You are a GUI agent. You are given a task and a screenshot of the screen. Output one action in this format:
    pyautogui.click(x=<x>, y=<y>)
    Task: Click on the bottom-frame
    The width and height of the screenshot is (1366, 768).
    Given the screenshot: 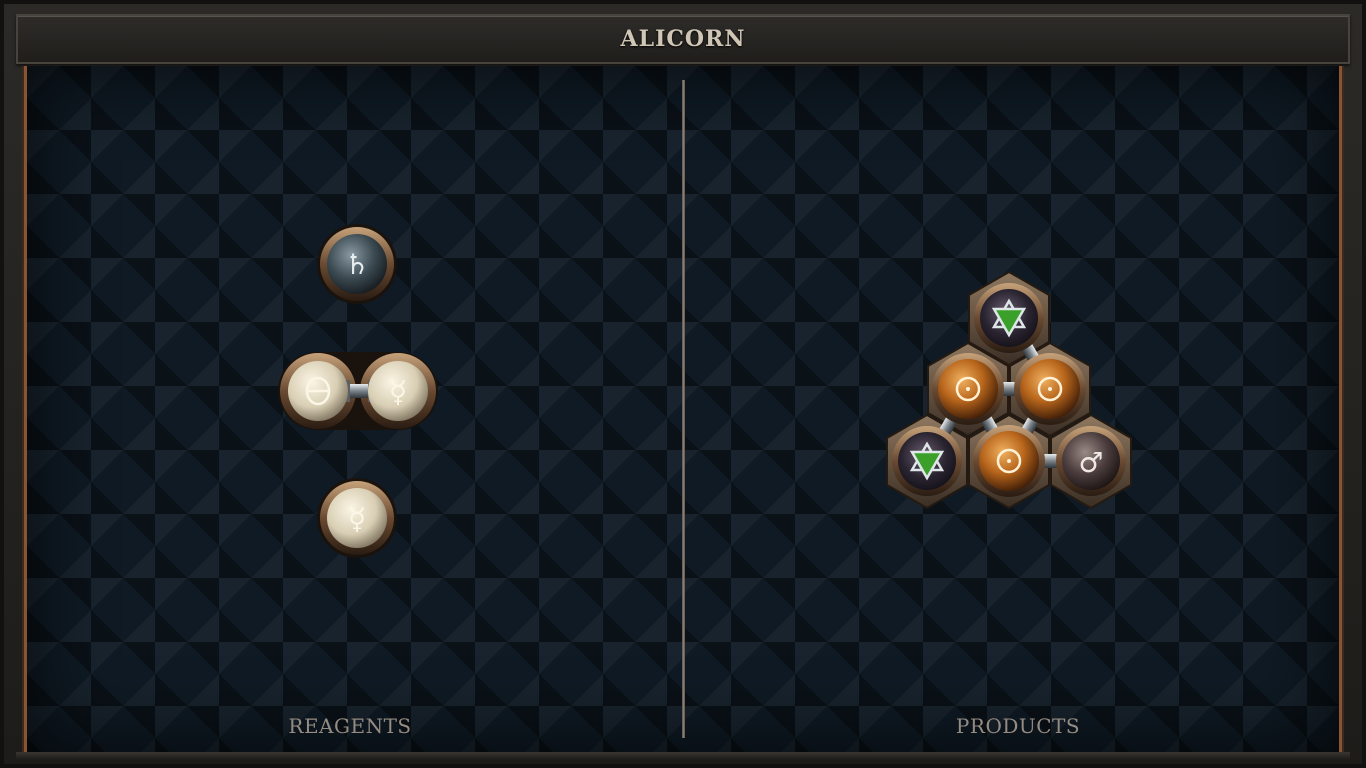 What is the action you would take?
    pyautogui.click(x=683, y=756)
    